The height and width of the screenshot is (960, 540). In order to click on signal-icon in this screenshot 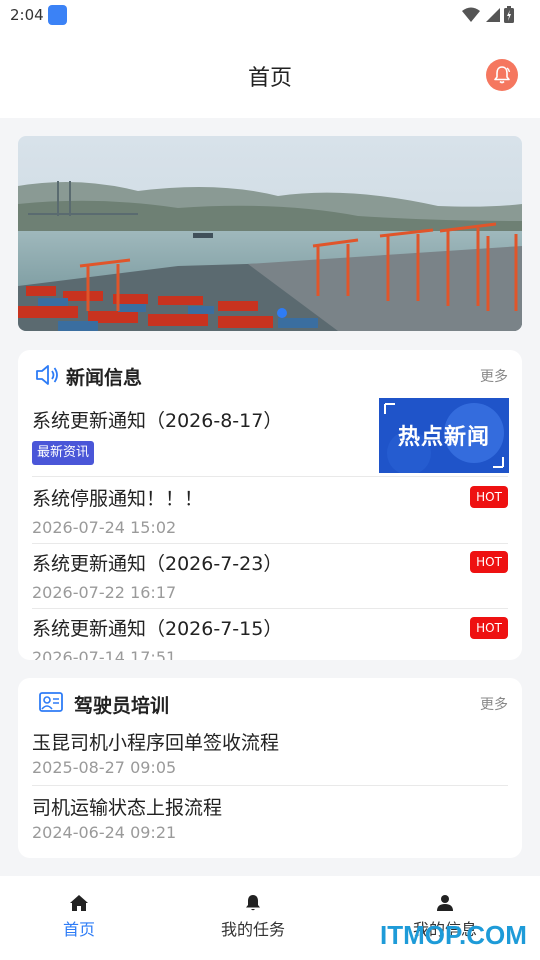, I will do `click(493, 14)`.